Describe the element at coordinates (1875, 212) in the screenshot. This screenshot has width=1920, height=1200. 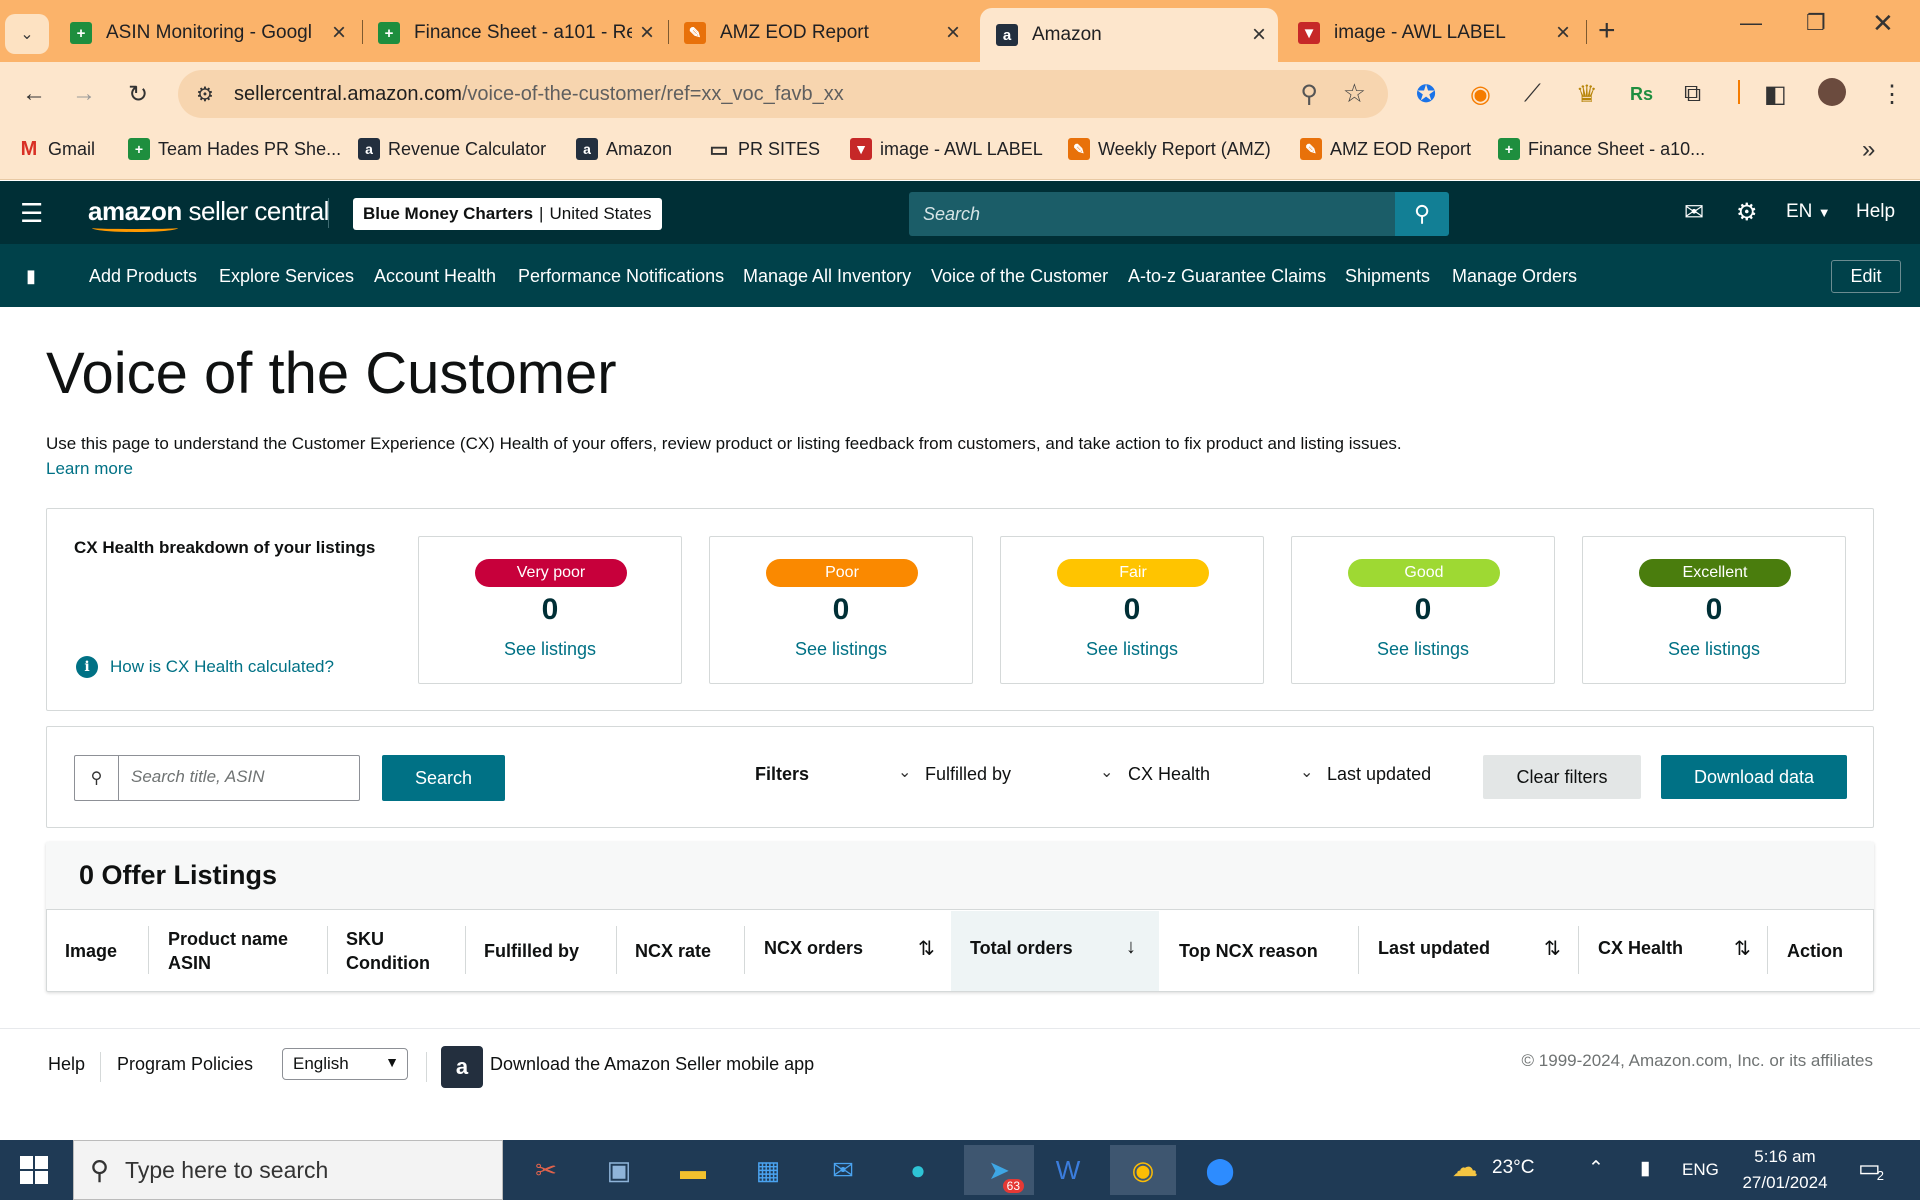
I see `help-link: Help` at that location.